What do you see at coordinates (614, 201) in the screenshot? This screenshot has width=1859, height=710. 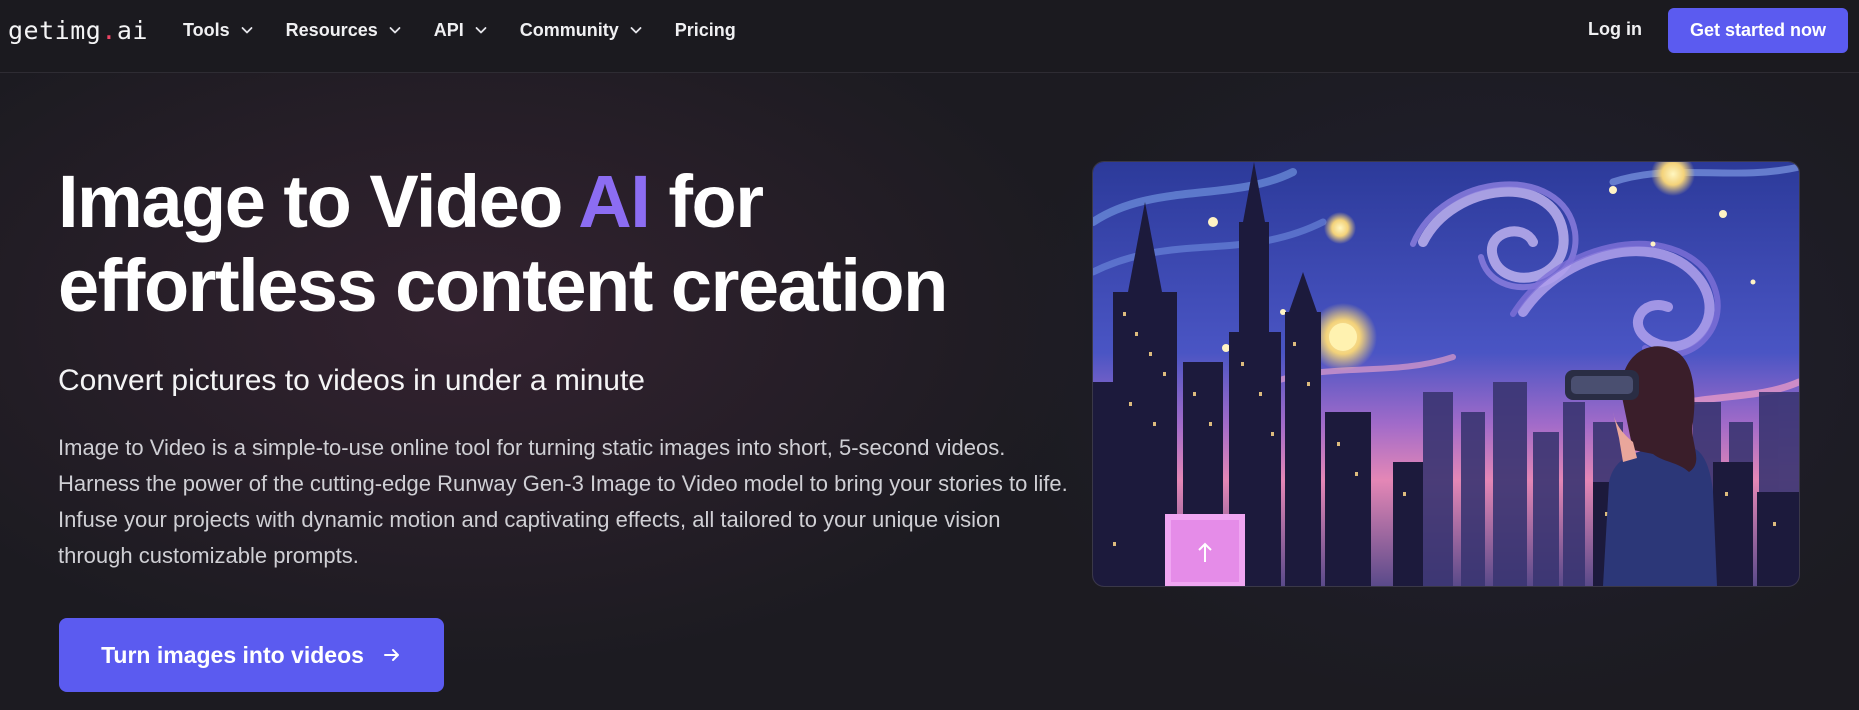 I see `hero-title-accent: AI` at bounding box center [614, 201].